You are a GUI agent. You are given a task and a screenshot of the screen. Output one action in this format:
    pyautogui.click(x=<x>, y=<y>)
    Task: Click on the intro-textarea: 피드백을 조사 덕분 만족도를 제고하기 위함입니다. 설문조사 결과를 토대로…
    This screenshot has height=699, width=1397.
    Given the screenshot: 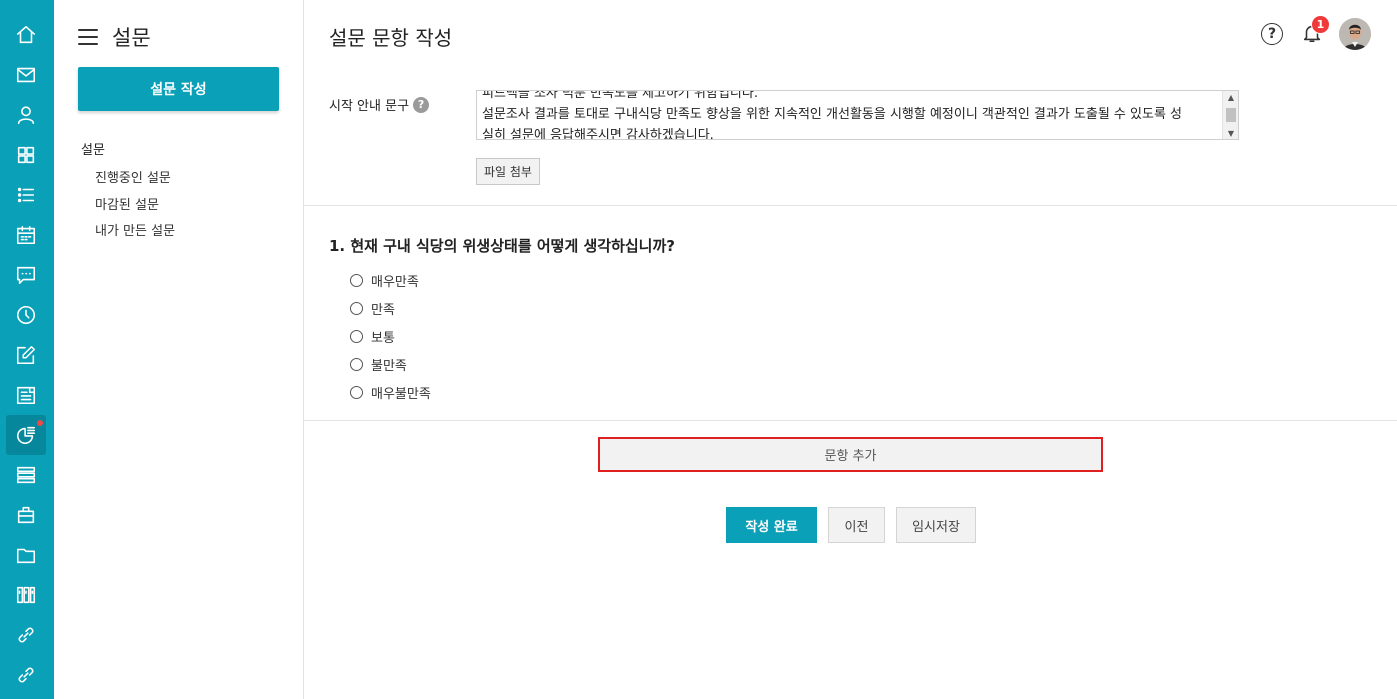 What is the action you would take?
    pyautogui.click(x=857, y=115)
    